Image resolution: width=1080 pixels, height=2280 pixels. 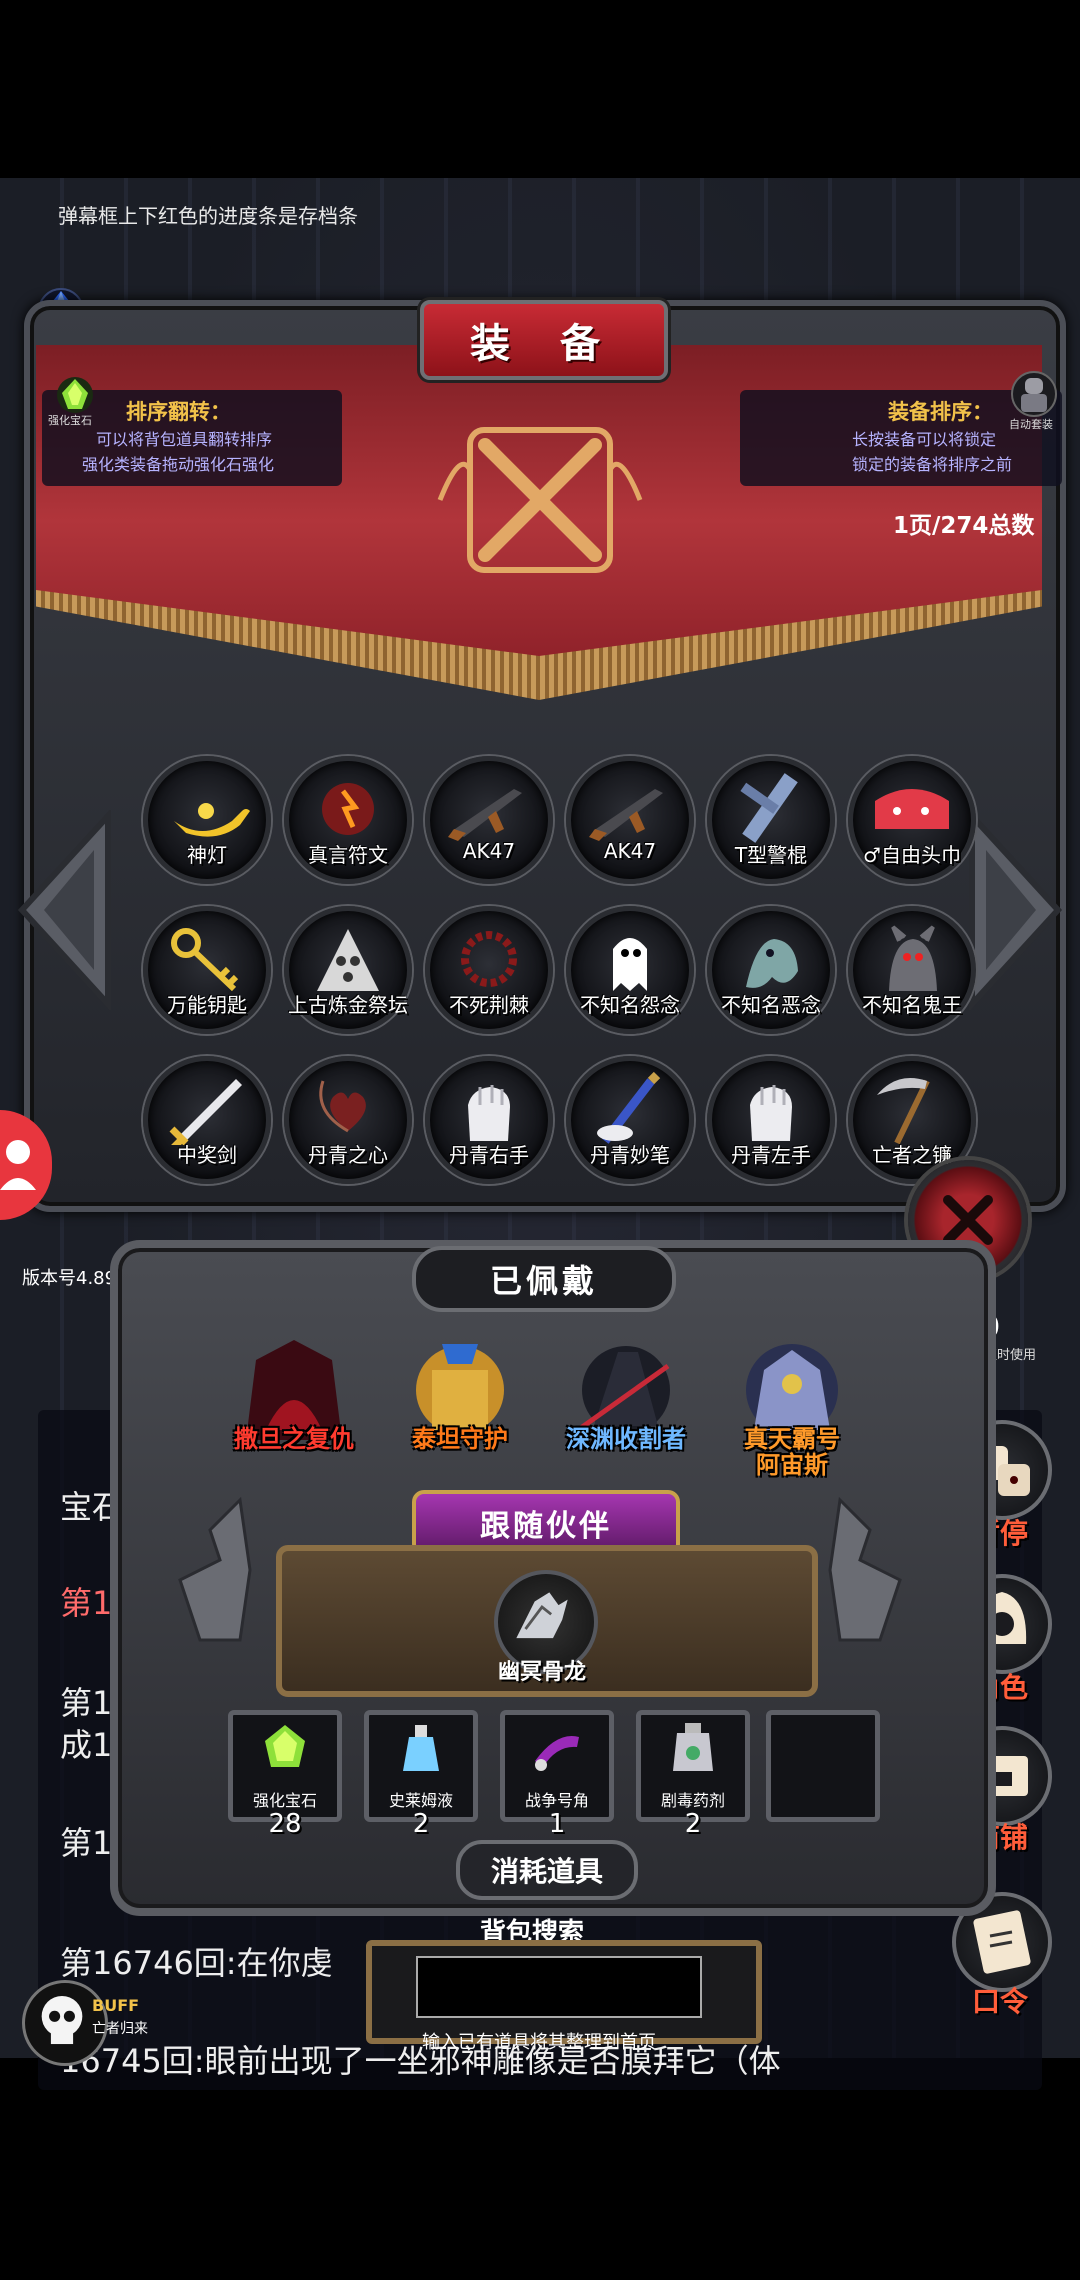 What do you see at coordinates (348, 855) in the screenshot?
I see `inventory-item-label: 真言符文` at bounding box center [348, 855].